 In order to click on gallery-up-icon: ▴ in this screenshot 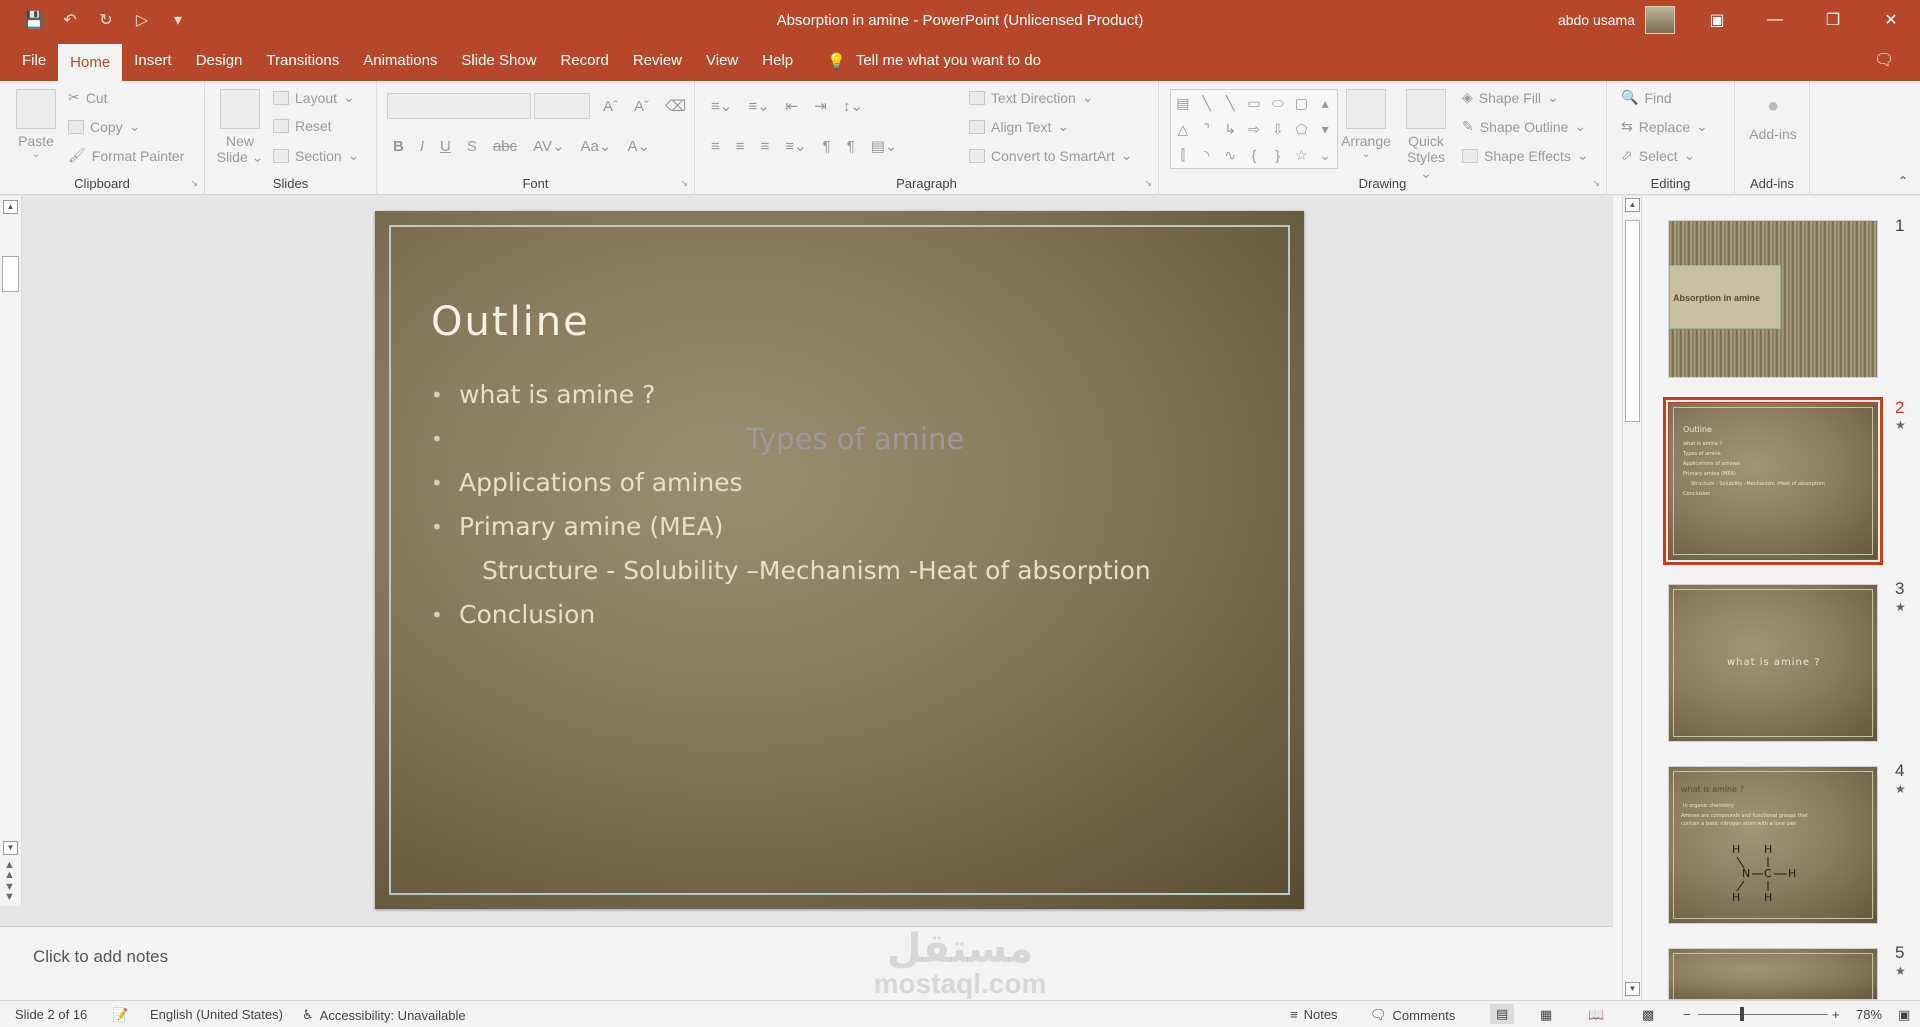, I will do `click(1325, 103)`.